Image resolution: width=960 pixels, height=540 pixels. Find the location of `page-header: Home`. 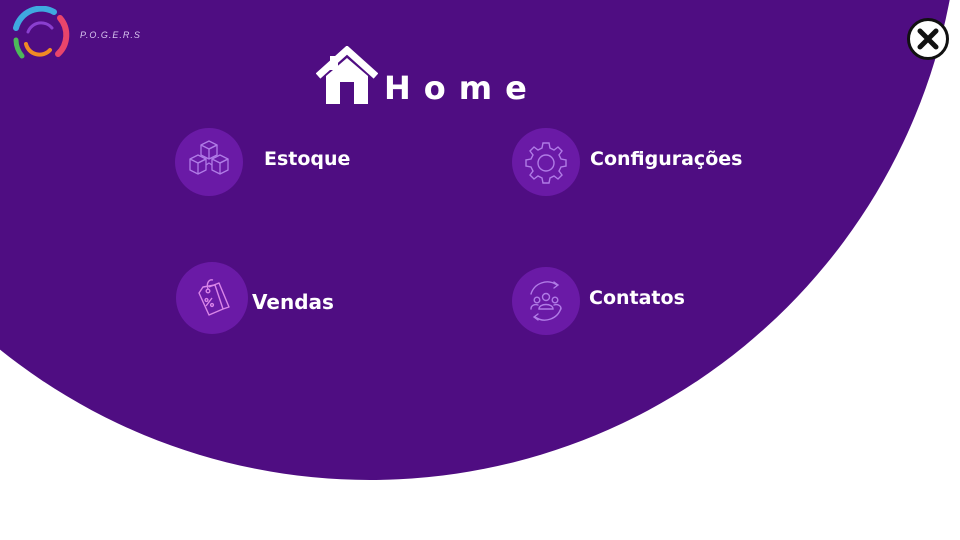

page-header: Home is located at coordinates (428, 76).